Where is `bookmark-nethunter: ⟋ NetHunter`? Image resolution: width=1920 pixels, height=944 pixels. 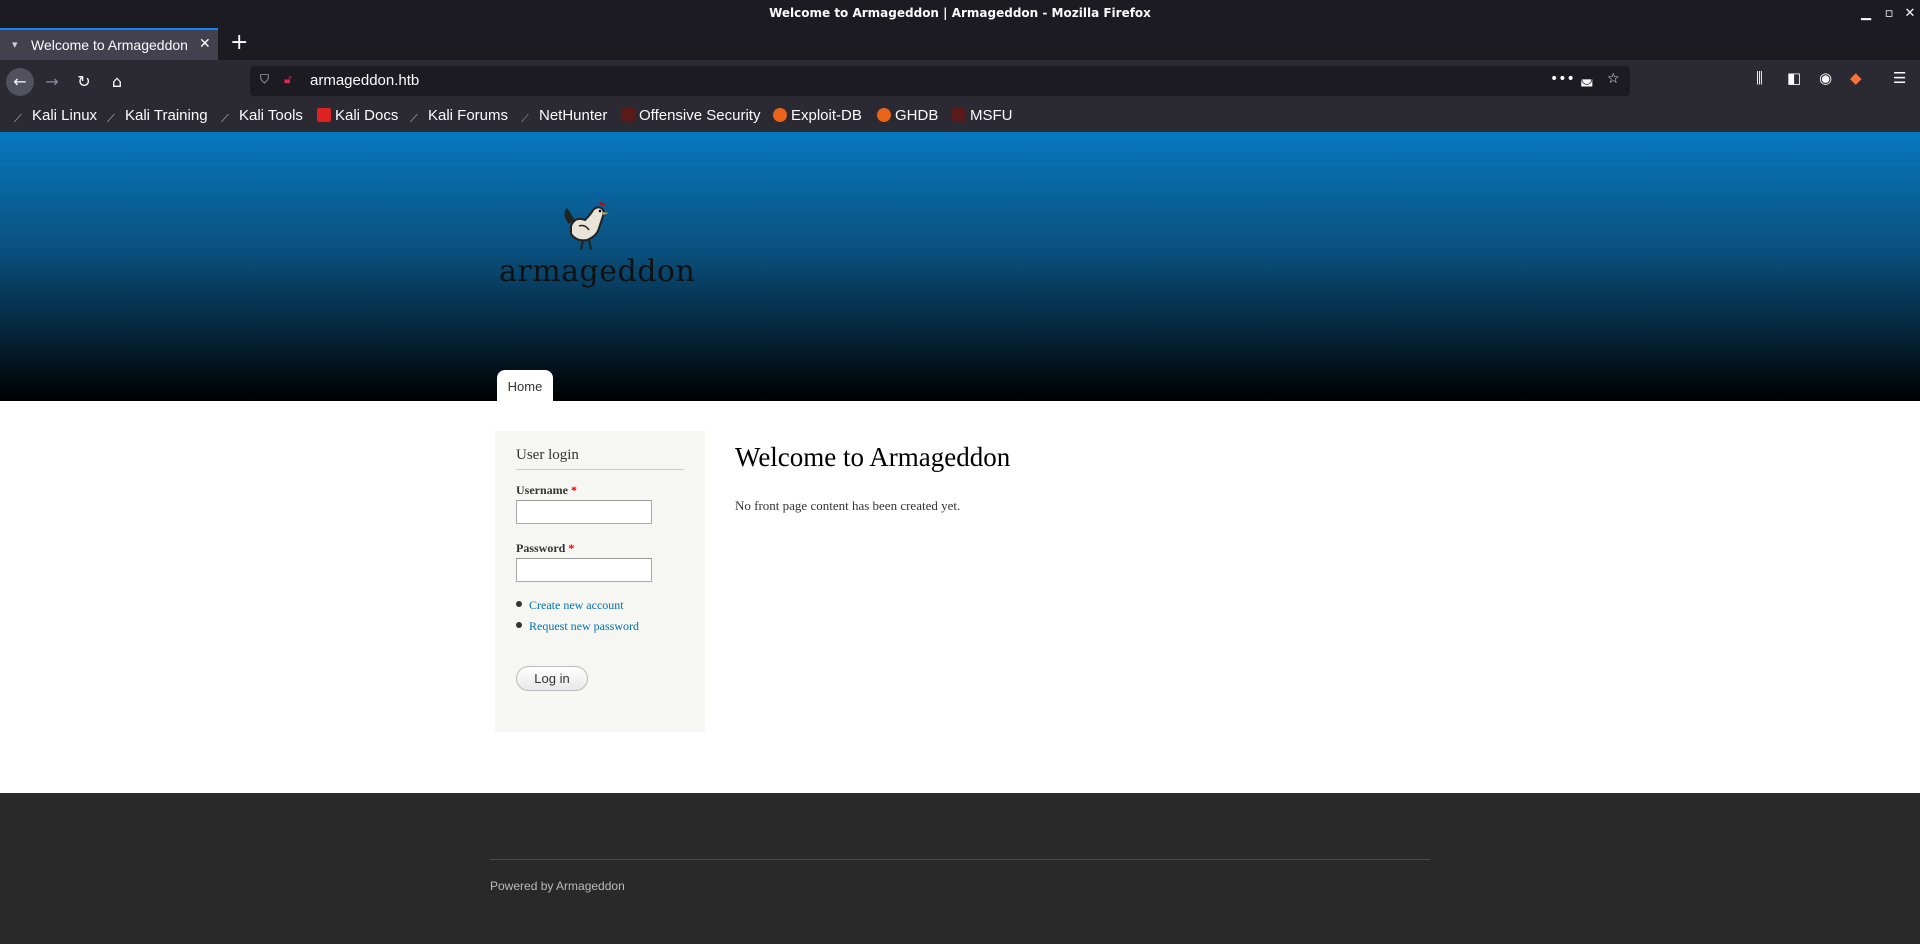
bookmark-nethunter: ⟋ NetHunter is located at coordinates (564, 117).